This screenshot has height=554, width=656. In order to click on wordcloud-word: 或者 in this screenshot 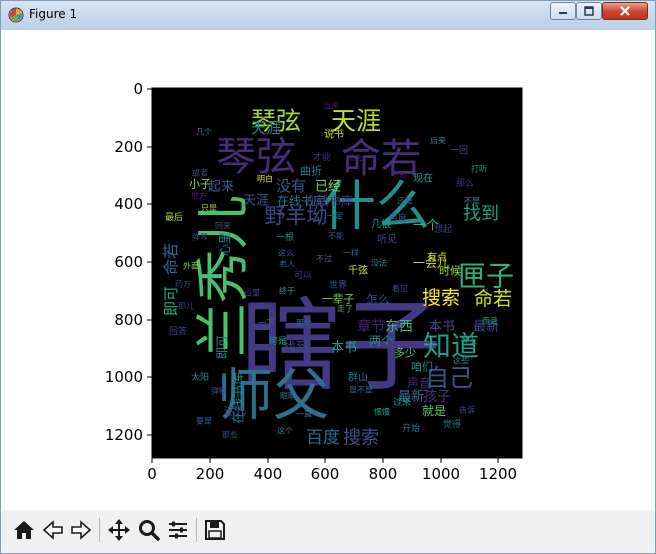, I will do `click(200, 173)`.